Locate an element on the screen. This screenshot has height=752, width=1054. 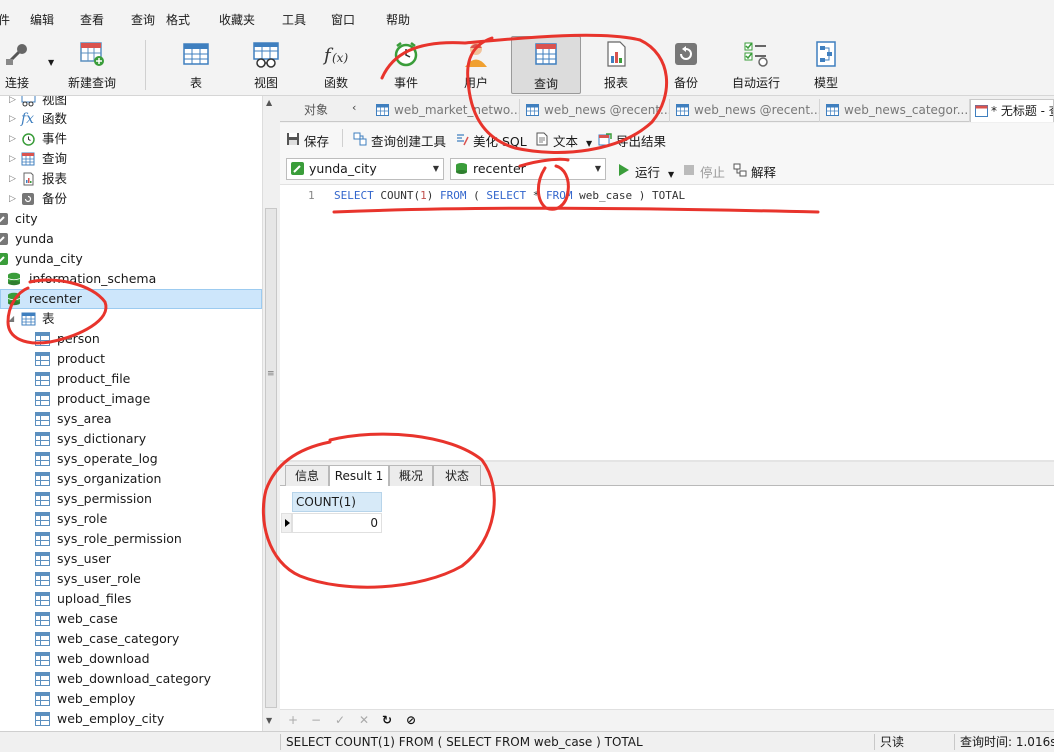
table-item: sys_organization is located at coordinates (131, 479).